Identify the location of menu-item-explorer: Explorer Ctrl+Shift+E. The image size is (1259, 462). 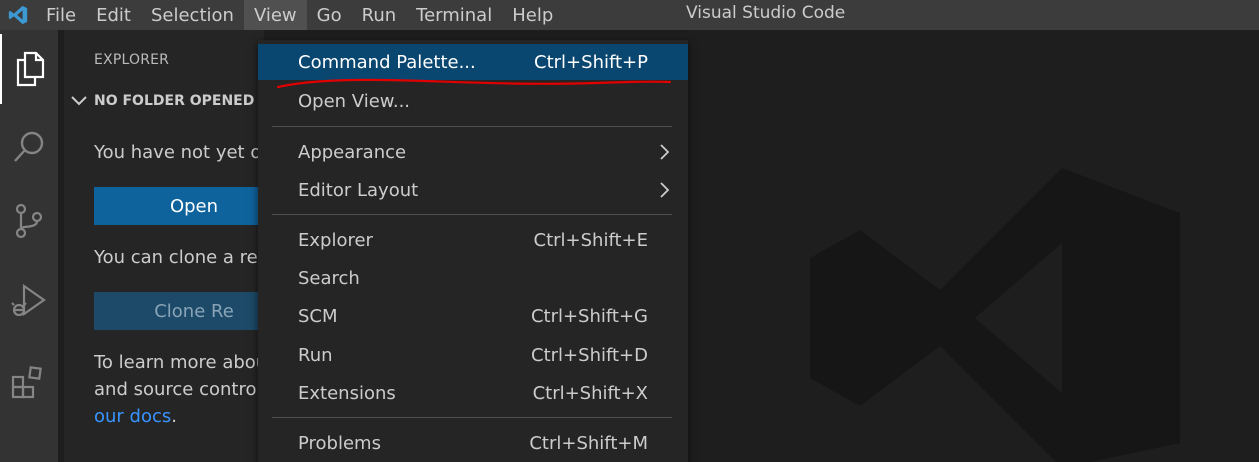
(473, 240).